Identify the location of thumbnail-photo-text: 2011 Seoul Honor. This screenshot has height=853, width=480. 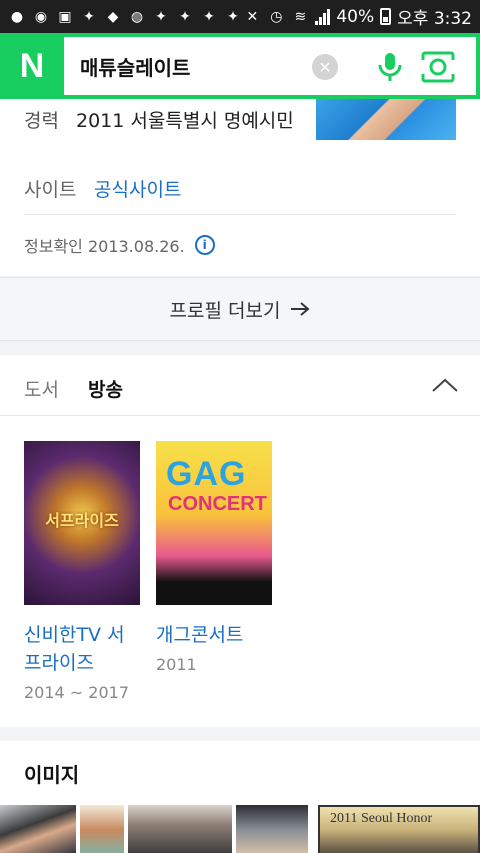
(381, 818).